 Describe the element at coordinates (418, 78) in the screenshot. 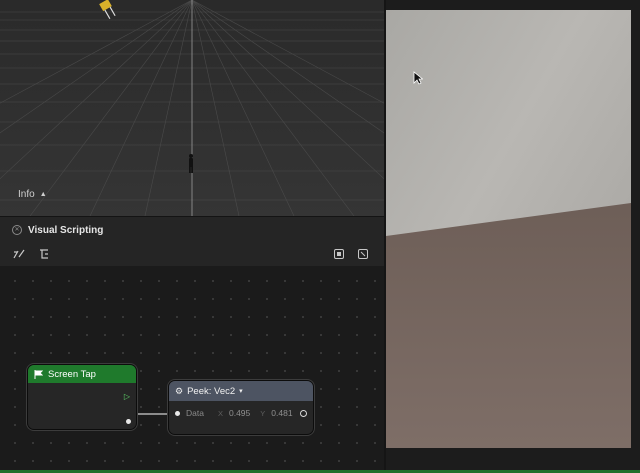

I see `cursor-pointer-icon` at that location.